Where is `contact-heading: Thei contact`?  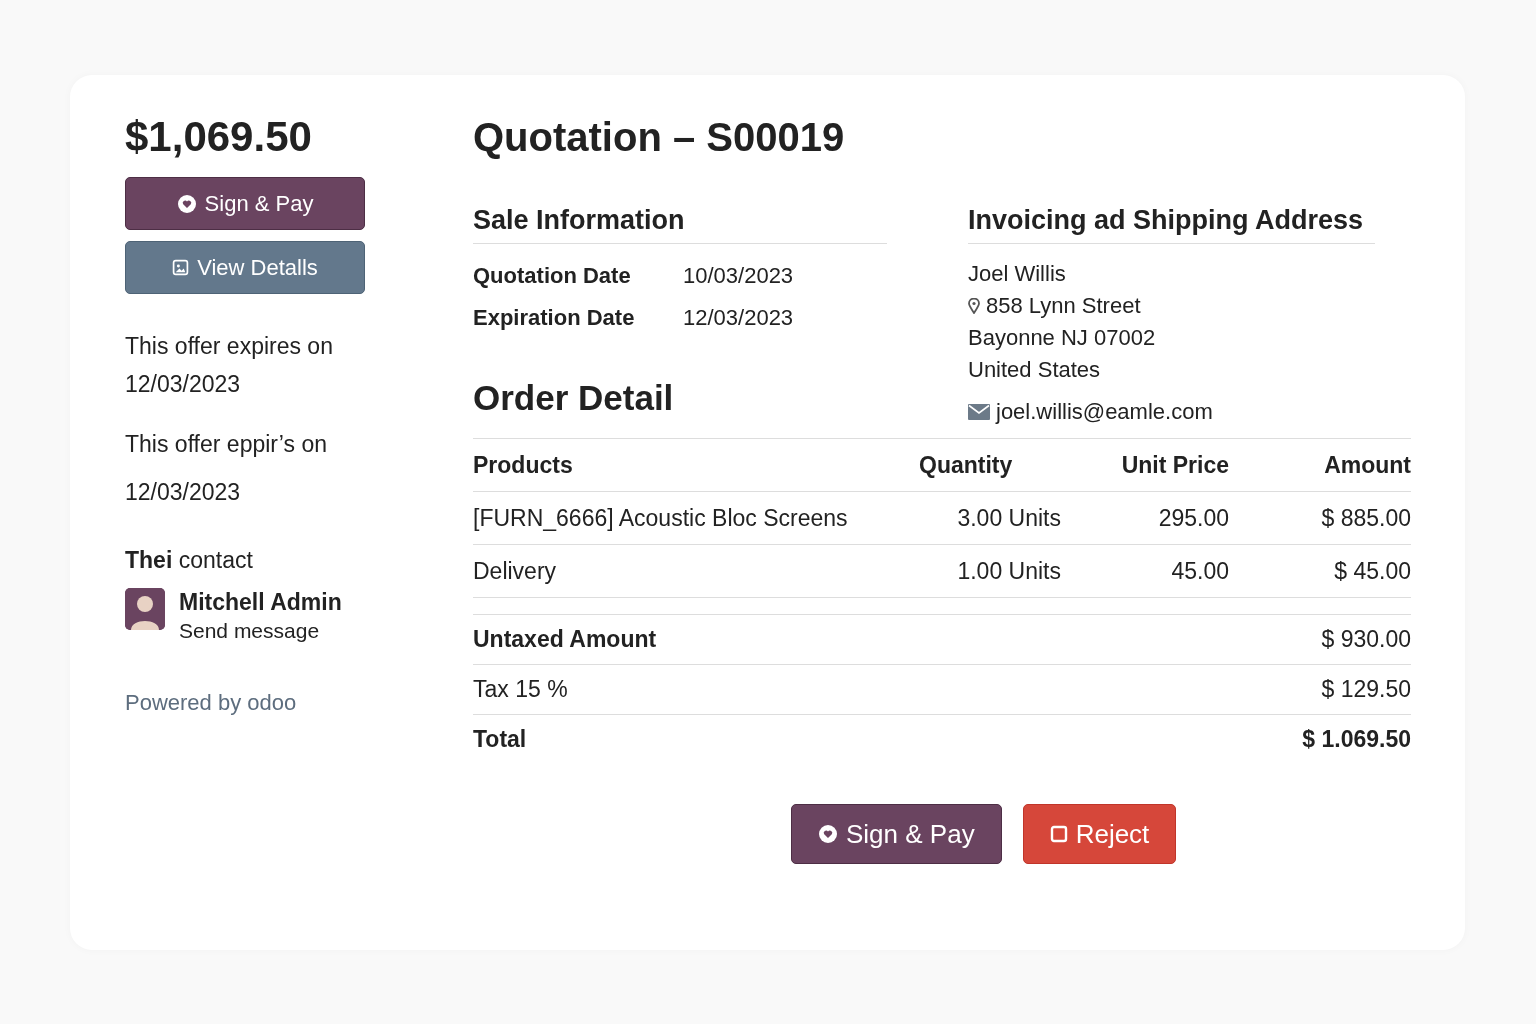
contact-heading: Thei contact is located at coordinates (189, 560).